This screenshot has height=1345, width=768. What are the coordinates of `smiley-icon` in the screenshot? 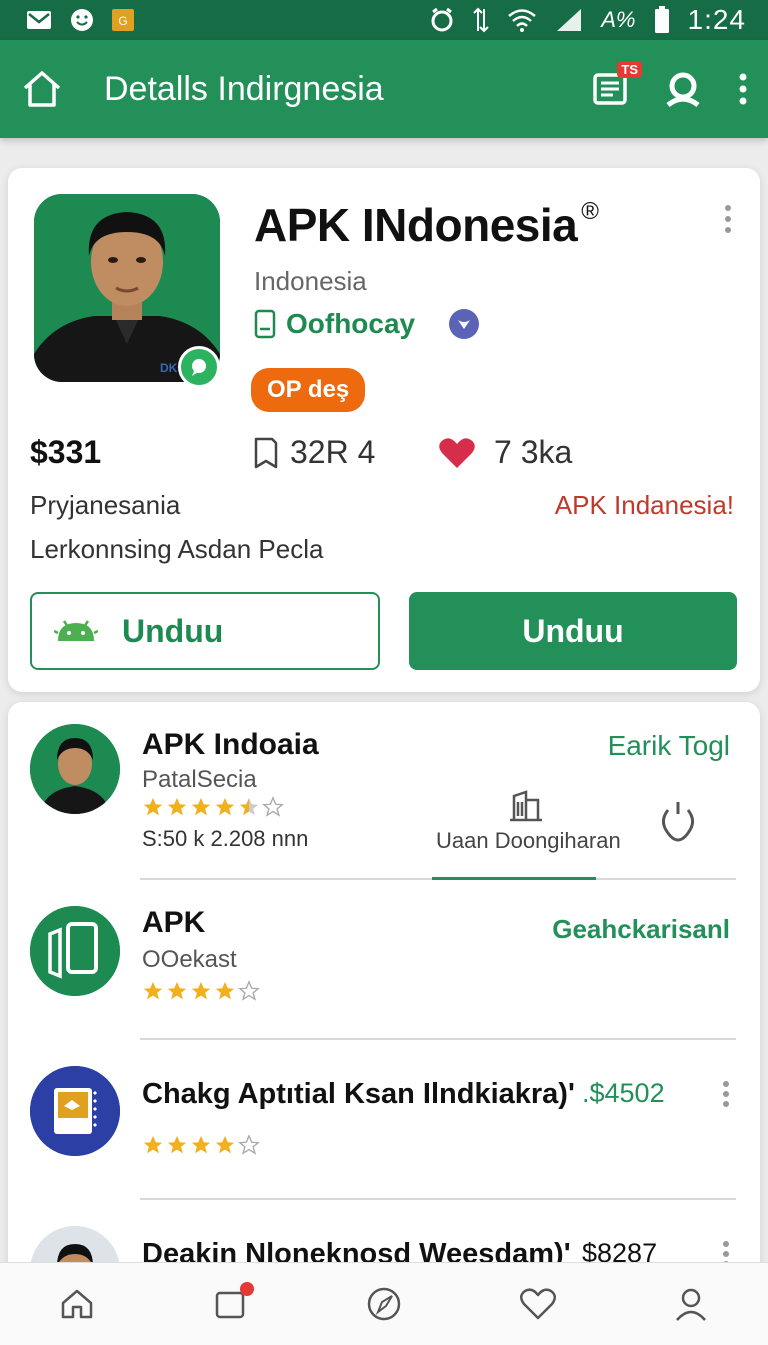 It's located at (82, 20).